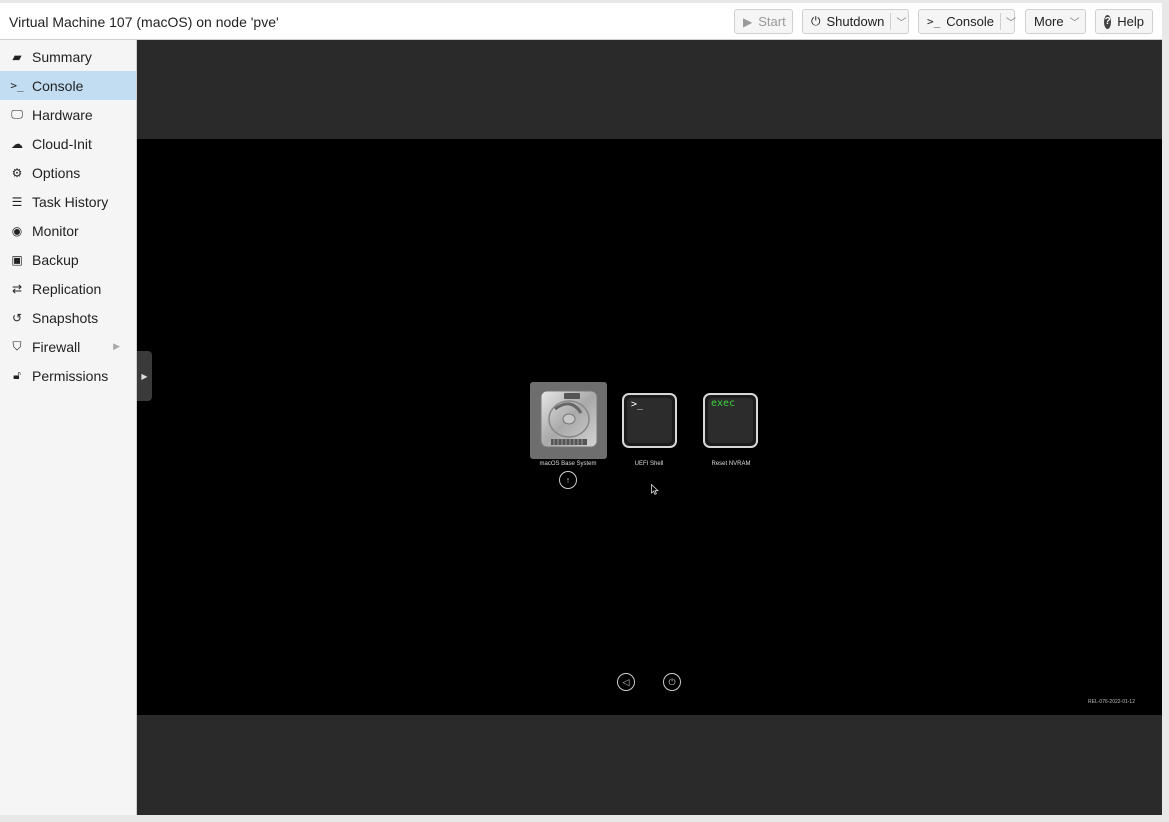  I want to click on shutdown-button-label: Shutdown, so click(855, 21).